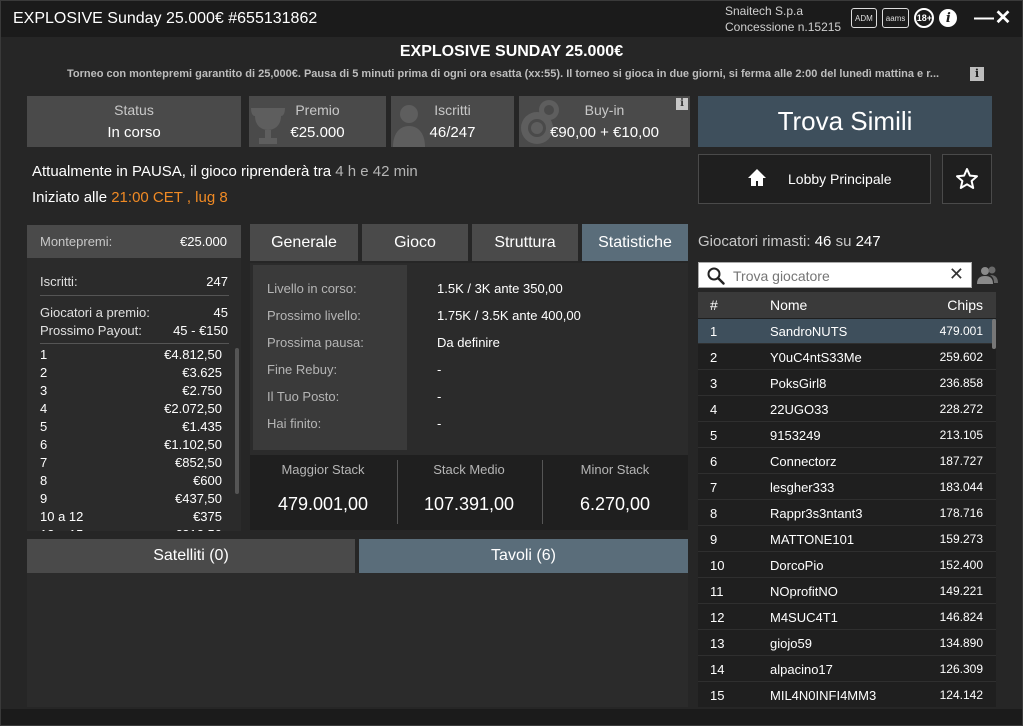 This screenshot has width=1023, height=726. Describe the element at coordinates (376, 171) in the screenshot. I see `pause-time: 4 h e 42 min` at that location.